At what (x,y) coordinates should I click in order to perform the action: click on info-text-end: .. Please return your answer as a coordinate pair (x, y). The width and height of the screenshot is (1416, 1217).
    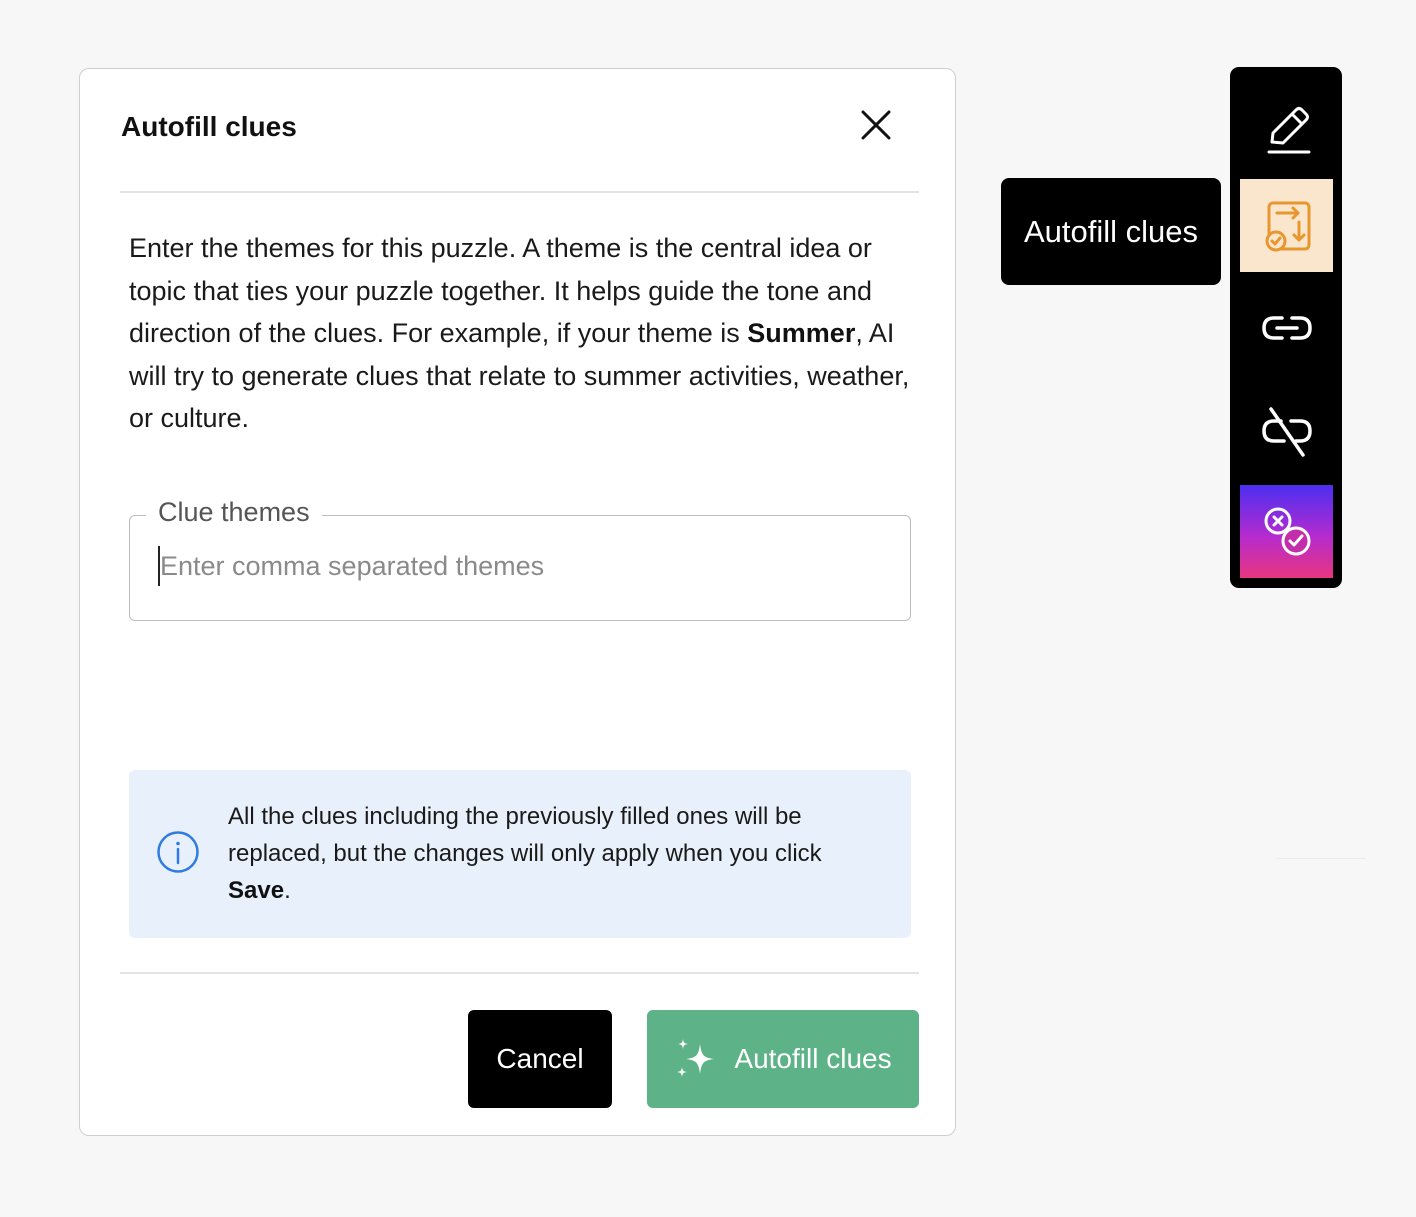
    Looking at the image, I should click on (287, 890).